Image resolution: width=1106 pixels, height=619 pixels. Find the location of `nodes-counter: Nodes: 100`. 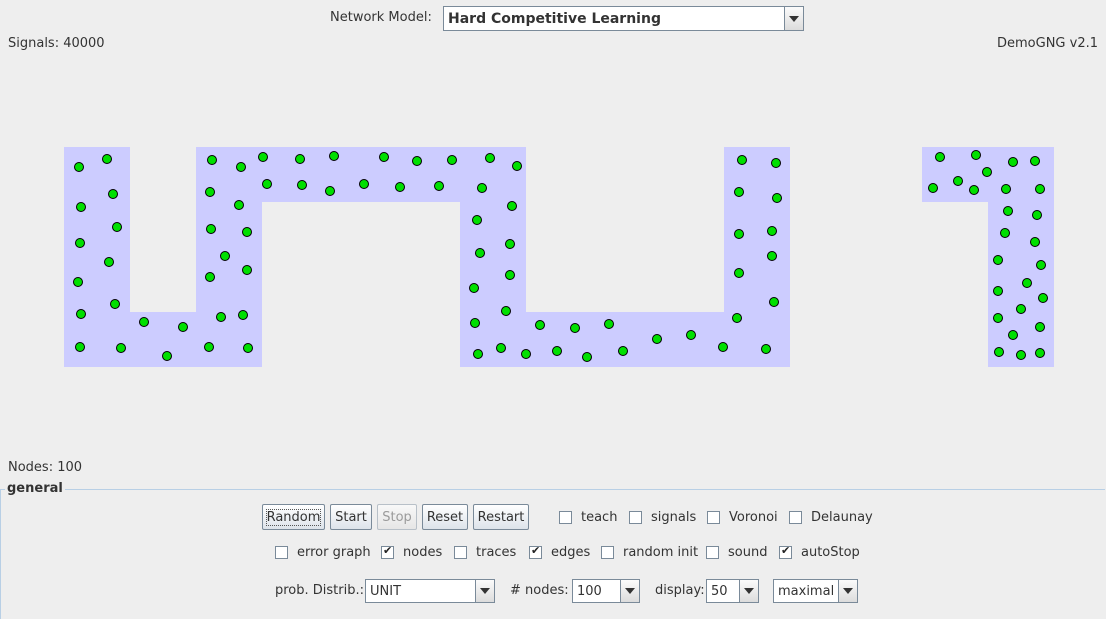

nodes-counter: Nodes: 100 is located at coordinates (45, 467).